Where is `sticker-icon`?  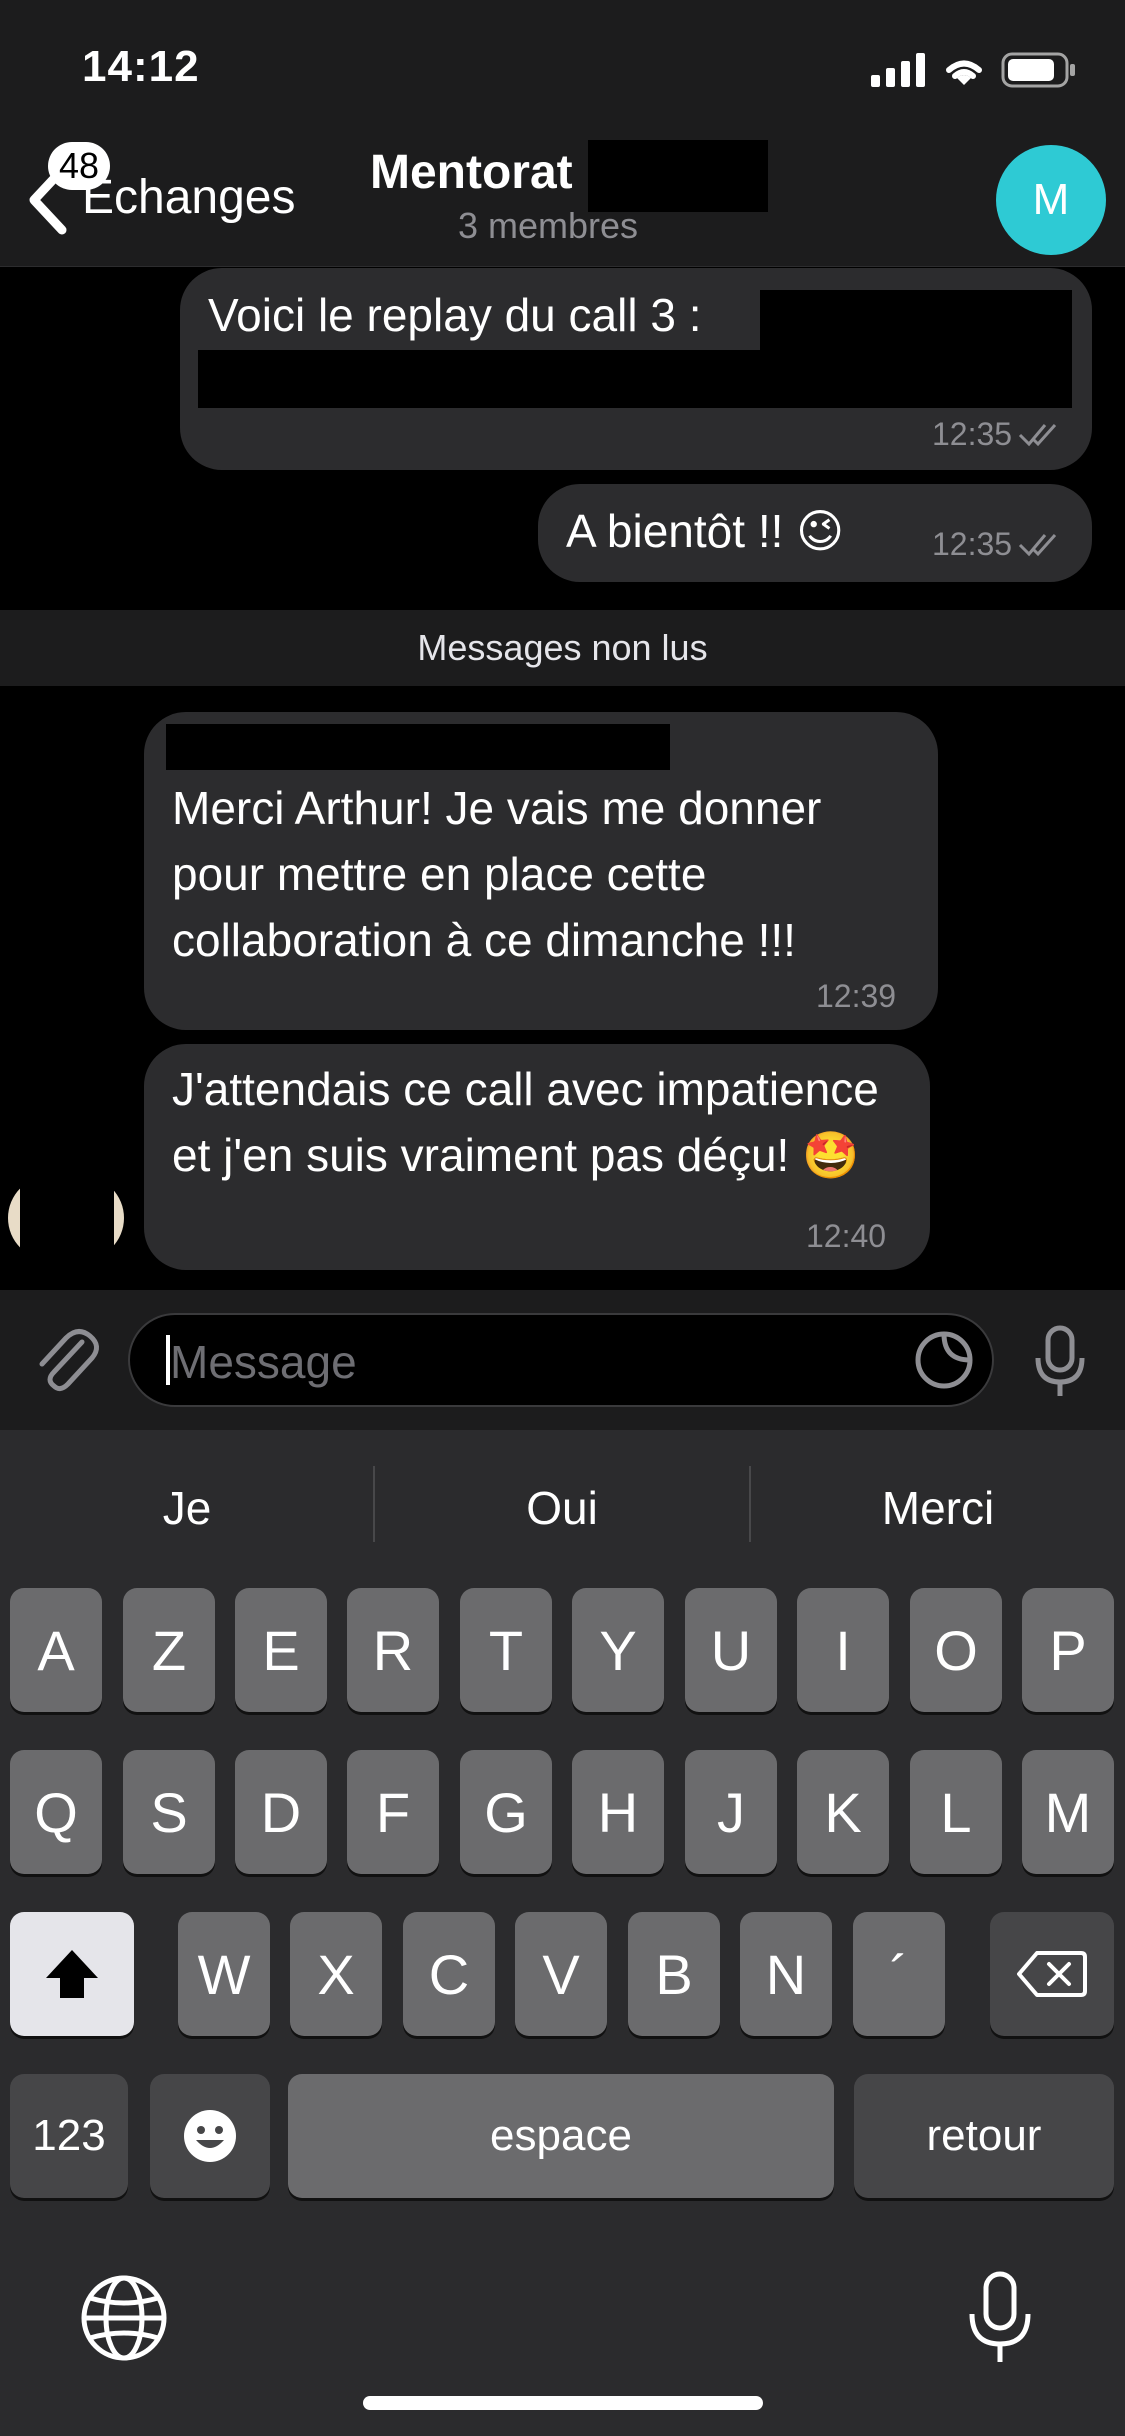 sticker-icon is located at coordinates (944, 1360).